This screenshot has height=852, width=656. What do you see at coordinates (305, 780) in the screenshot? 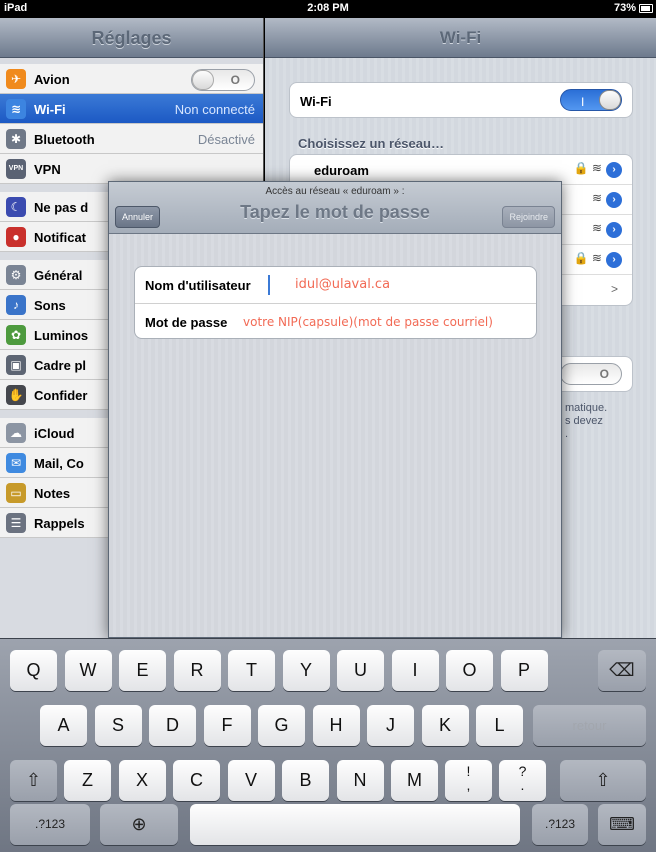
I see `key-b: B` at bounding box center [305, 780].